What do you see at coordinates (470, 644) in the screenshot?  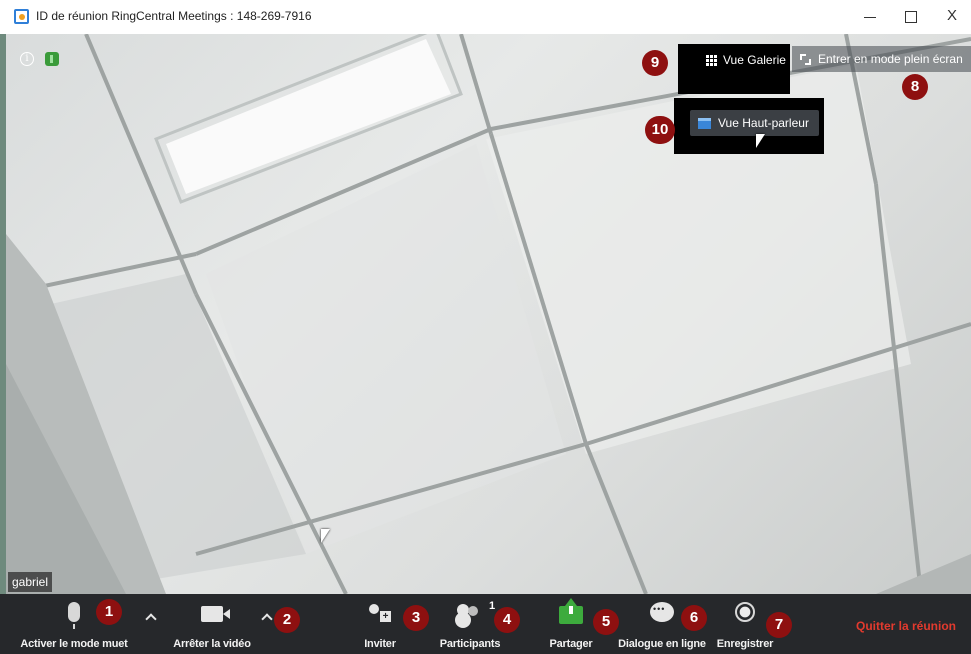 I see `participants-label: Participants` at bounding box center [470, 644].